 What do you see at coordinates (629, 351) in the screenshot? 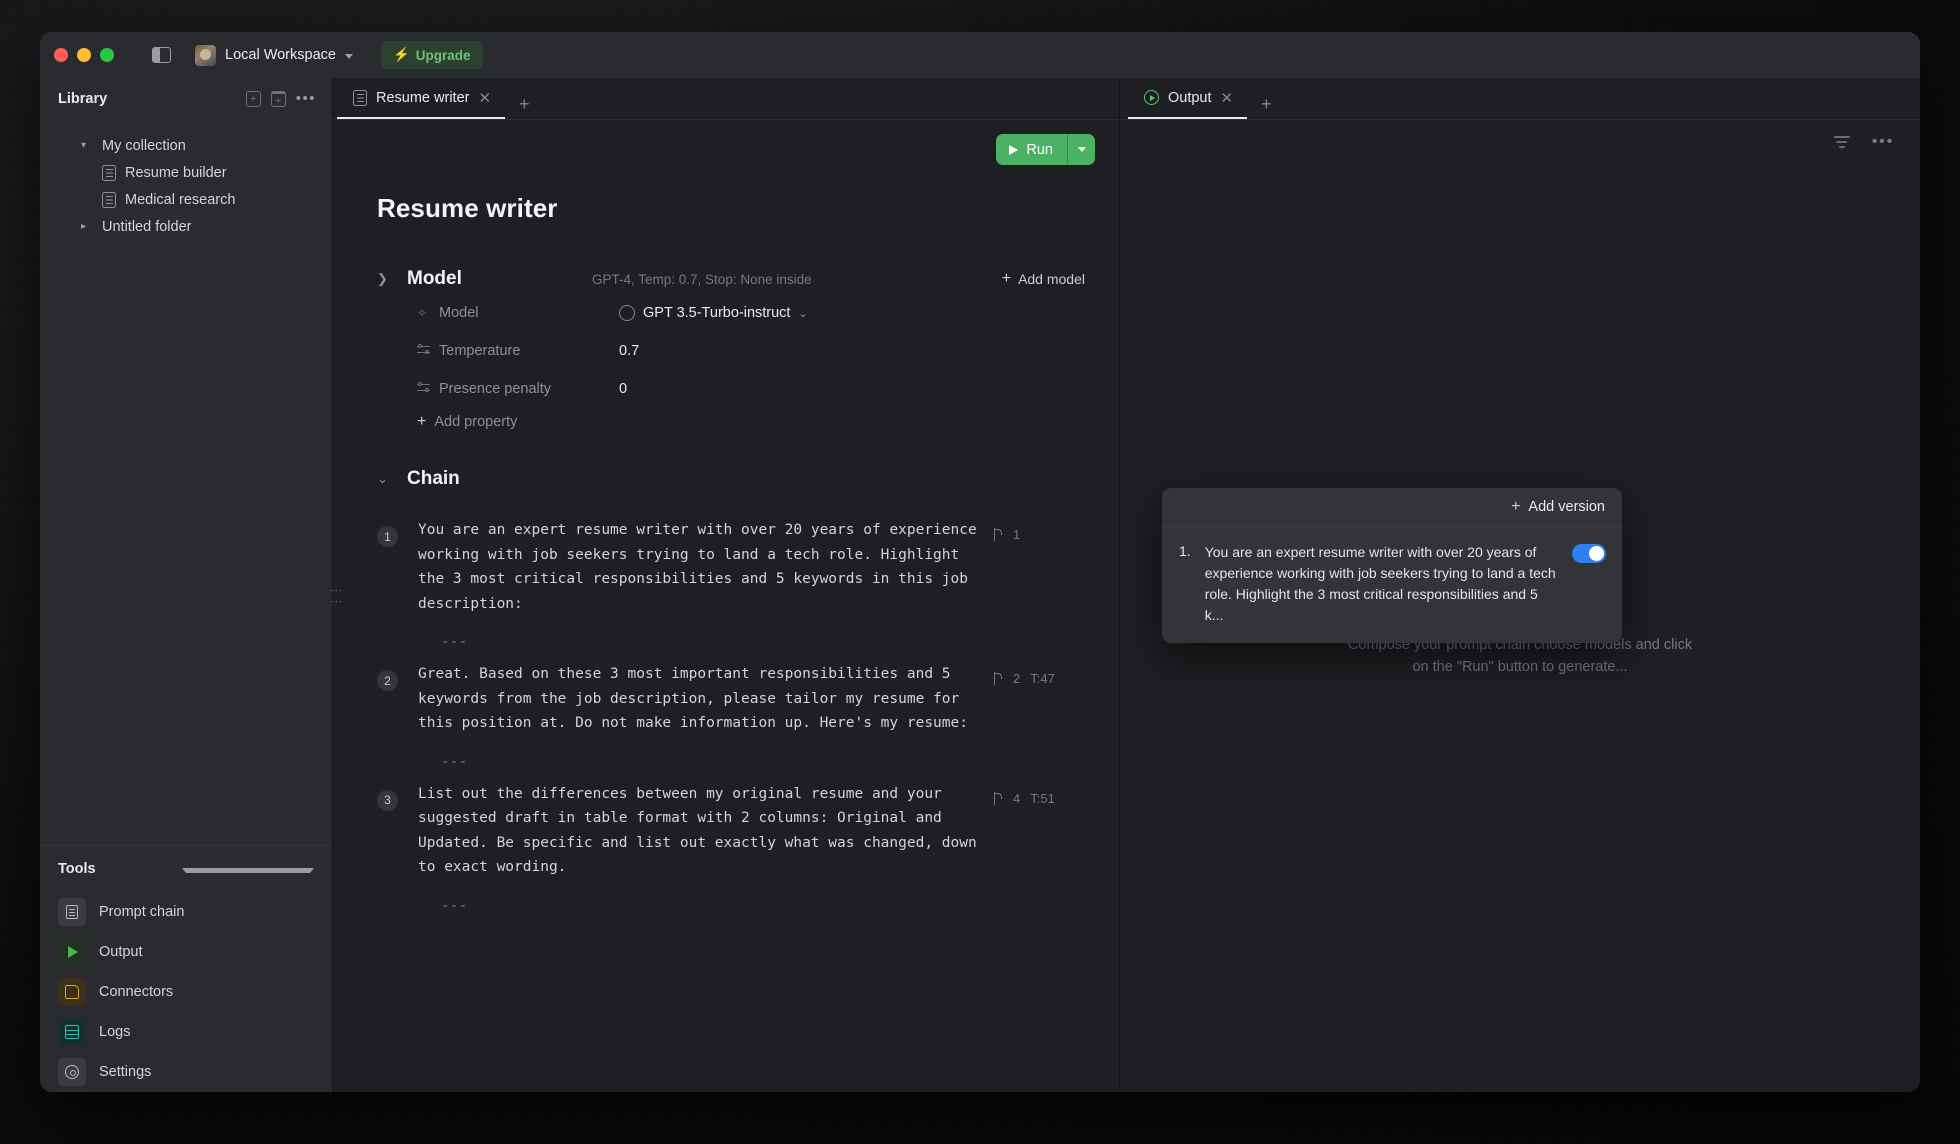
I see `property-value: 0.7` at bounding box center [629, 351].